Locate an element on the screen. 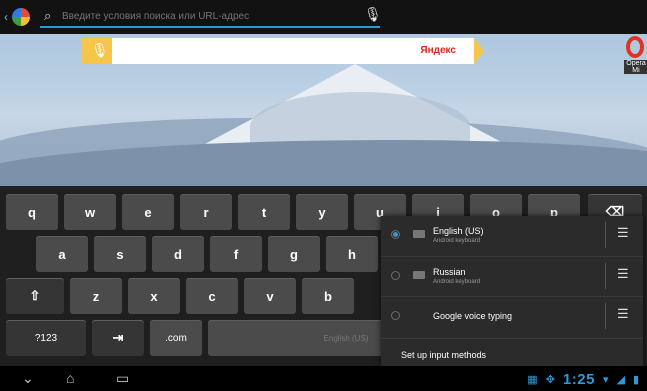 The width and height of the screenshot is (647, 391). keyboard-notification-icon: ▦ is located at coordinates (532, 380).